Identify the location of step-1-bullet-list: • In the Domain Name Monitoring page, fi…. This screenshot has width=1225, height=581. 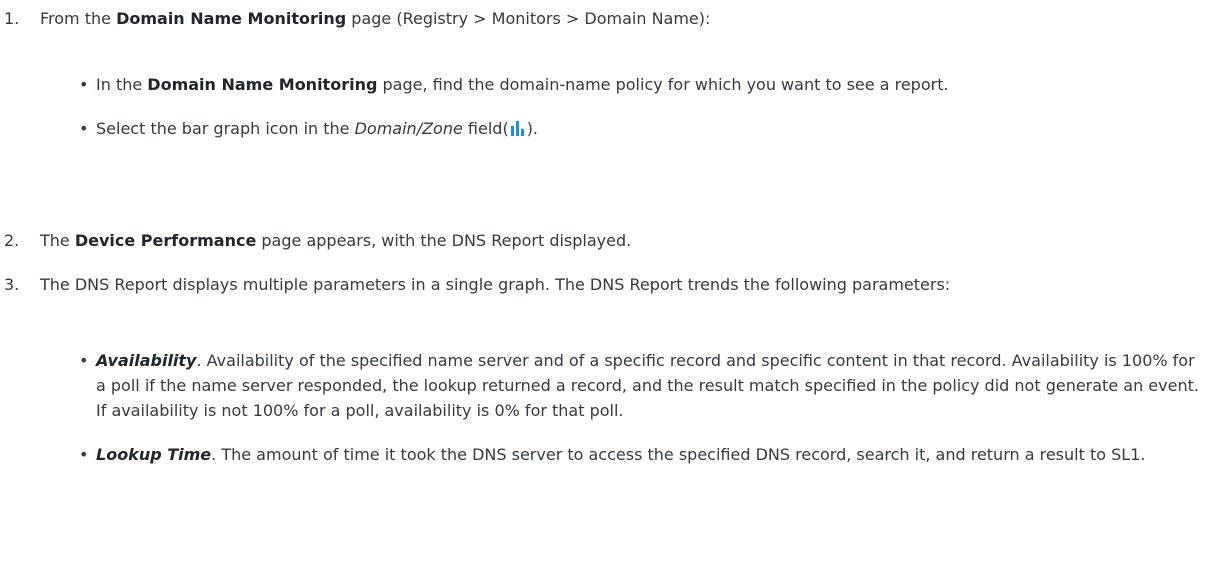
(602, 107).